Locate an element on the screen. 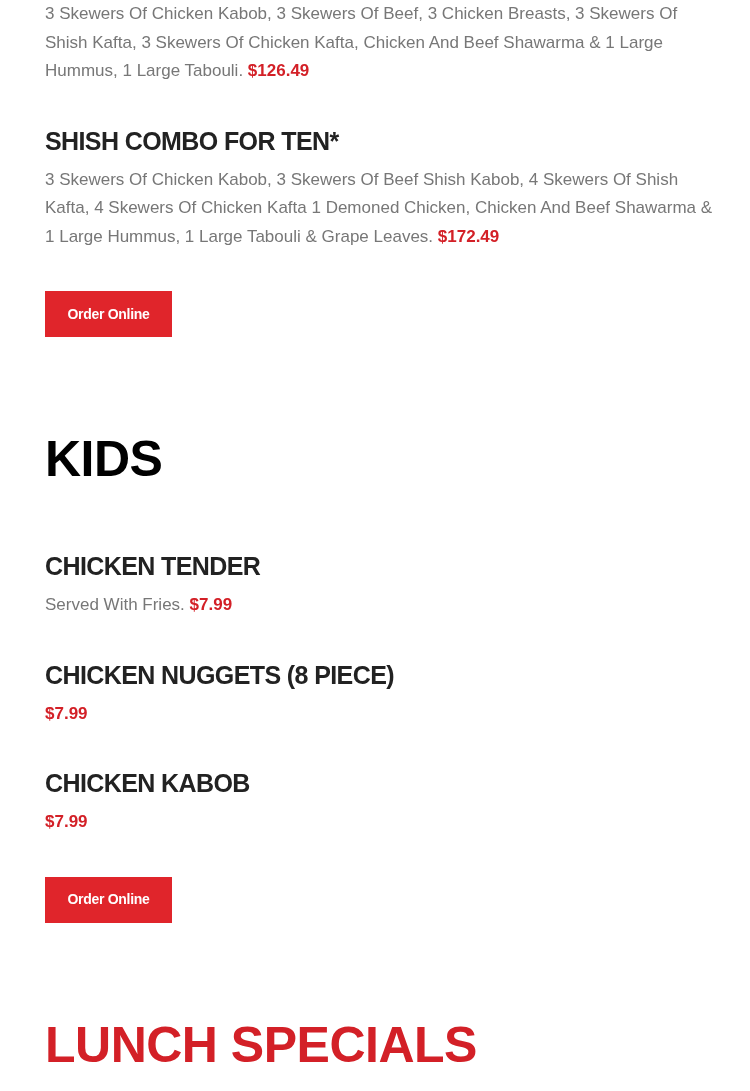  section-heading: LUNCH SPECIALS is located at coordinates (261, 1045).